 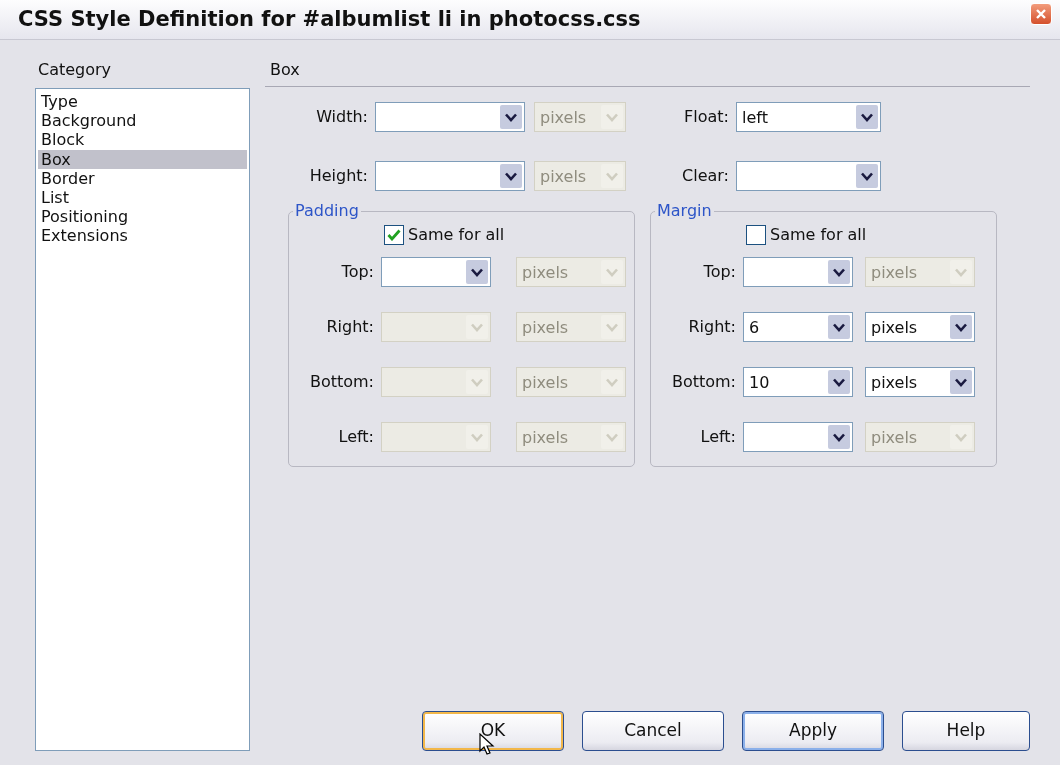 I want to click on dropdown: 6, so click(x=798, y=327).